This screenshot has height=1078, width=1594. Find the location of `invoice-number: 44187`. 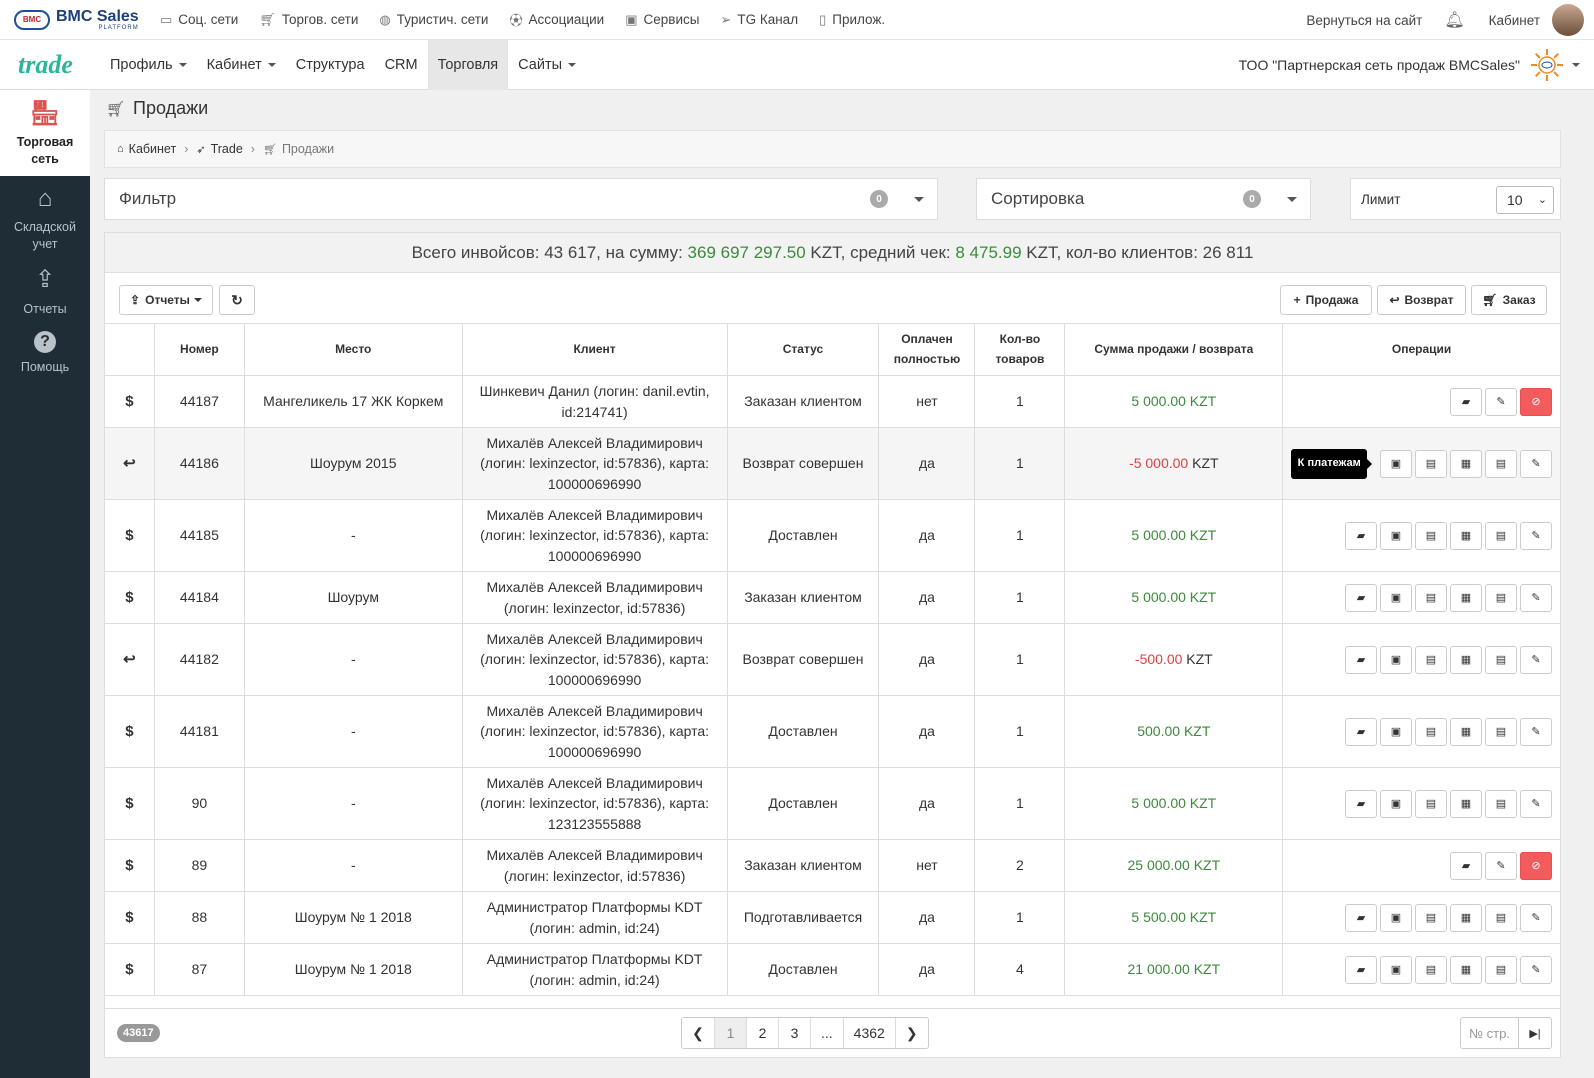

invoice-number: 44187 is located at coordinates (199, 401).